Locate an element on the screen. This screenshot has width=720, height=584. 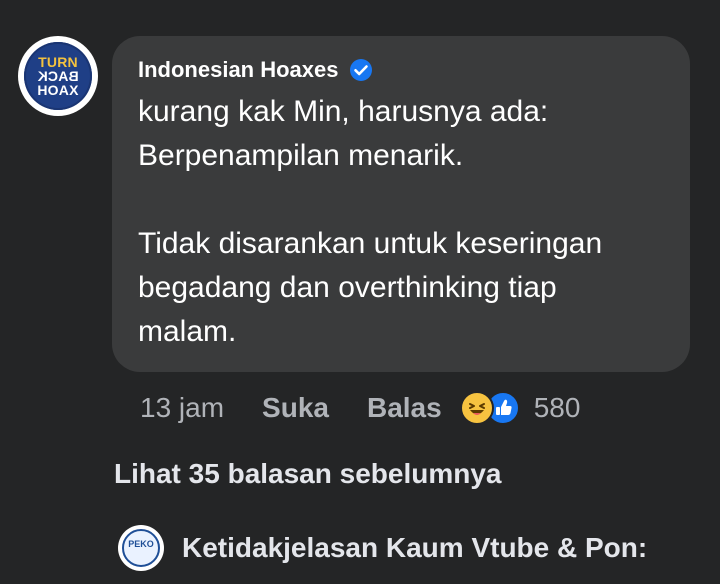
reaction-count: 580 is located at coordinates (557, 407).